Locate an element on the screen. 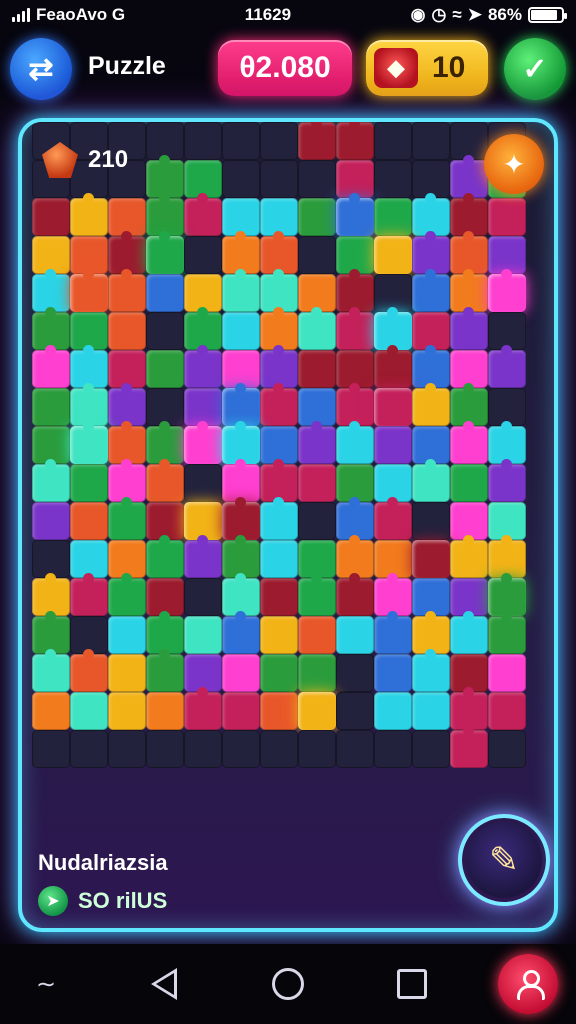  hint-button: ✦ is located at coordinates (514, 164).